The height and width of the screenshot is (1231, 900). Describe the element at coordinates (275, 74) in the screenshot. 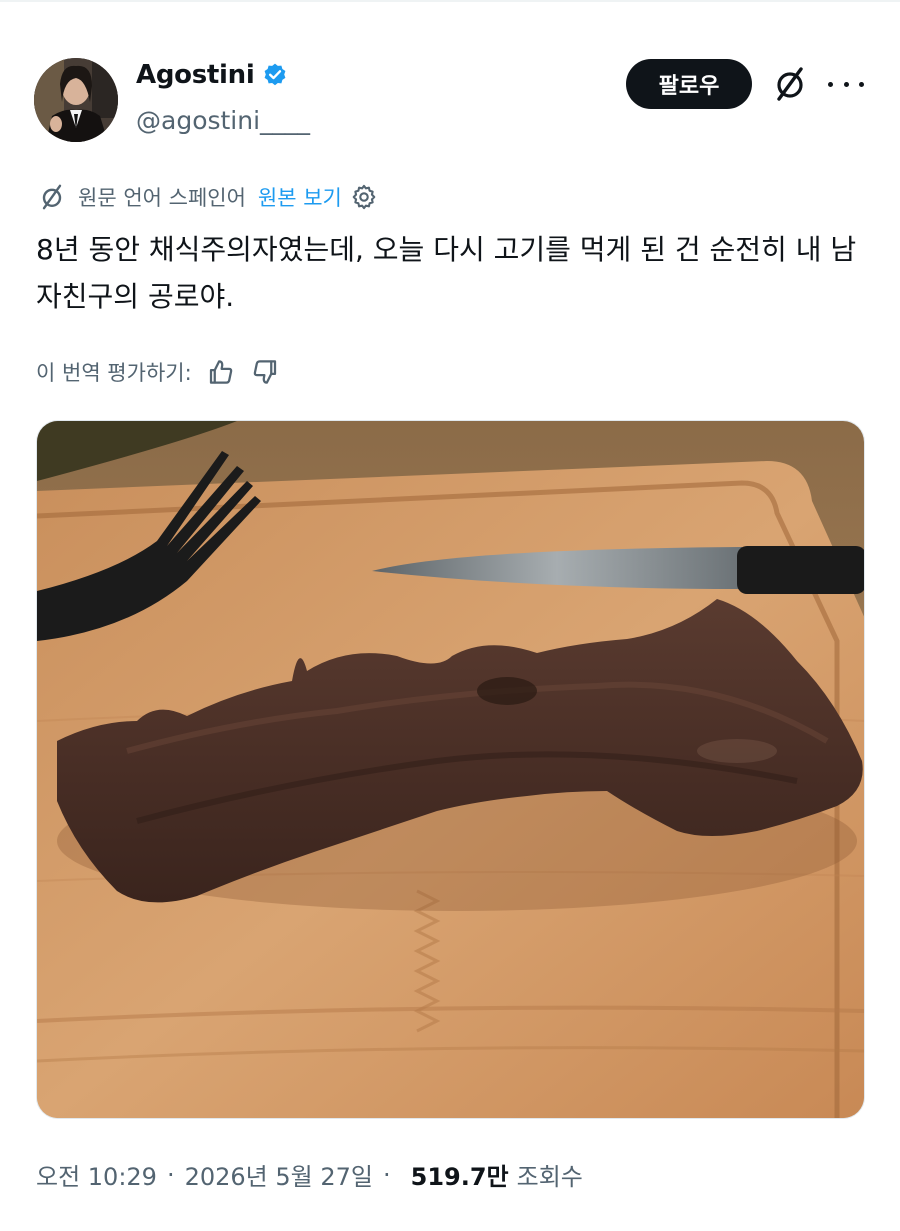

I see `verified-badge-icon` at that location.